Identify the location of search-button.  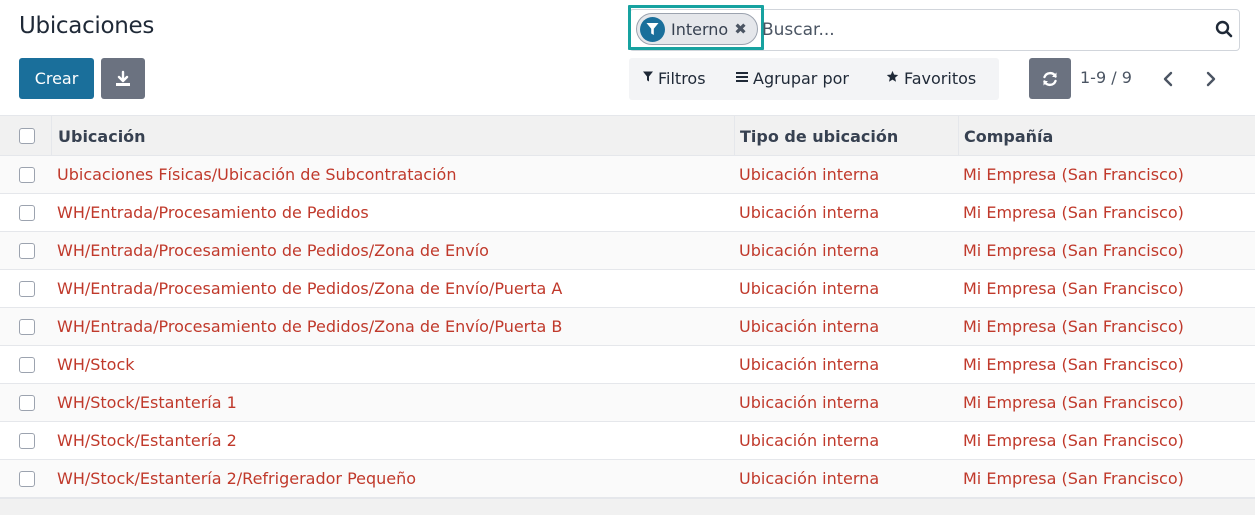
(1224, 29).